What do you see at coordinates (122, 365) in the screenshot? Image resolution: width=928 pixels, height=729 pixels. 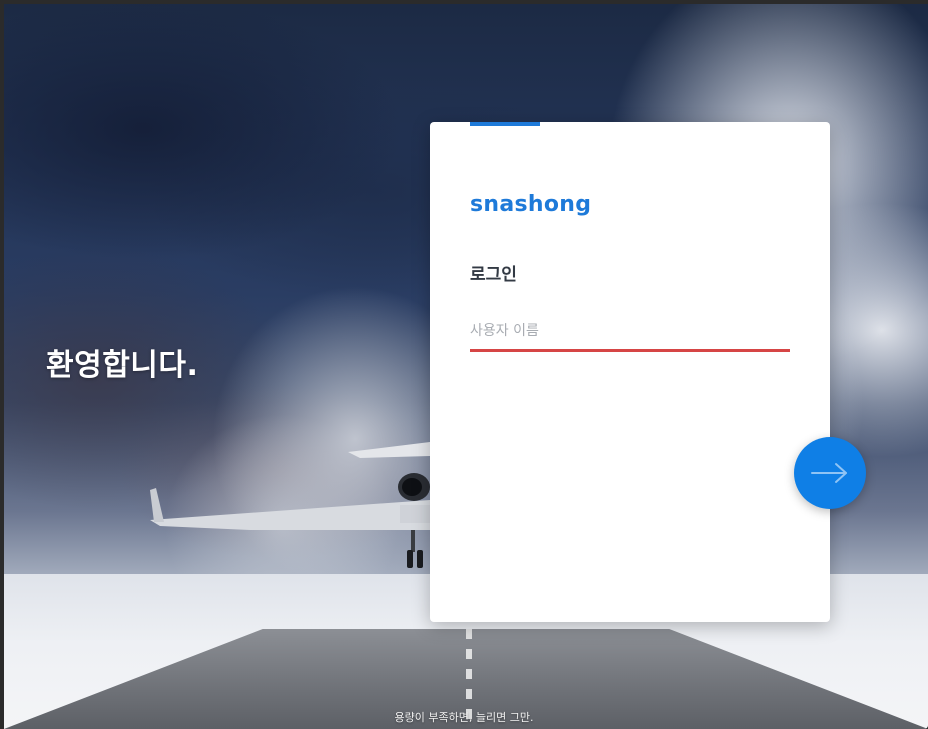 I see `welcome-heading: 환영합니다.` at bounding box center [122, 365].